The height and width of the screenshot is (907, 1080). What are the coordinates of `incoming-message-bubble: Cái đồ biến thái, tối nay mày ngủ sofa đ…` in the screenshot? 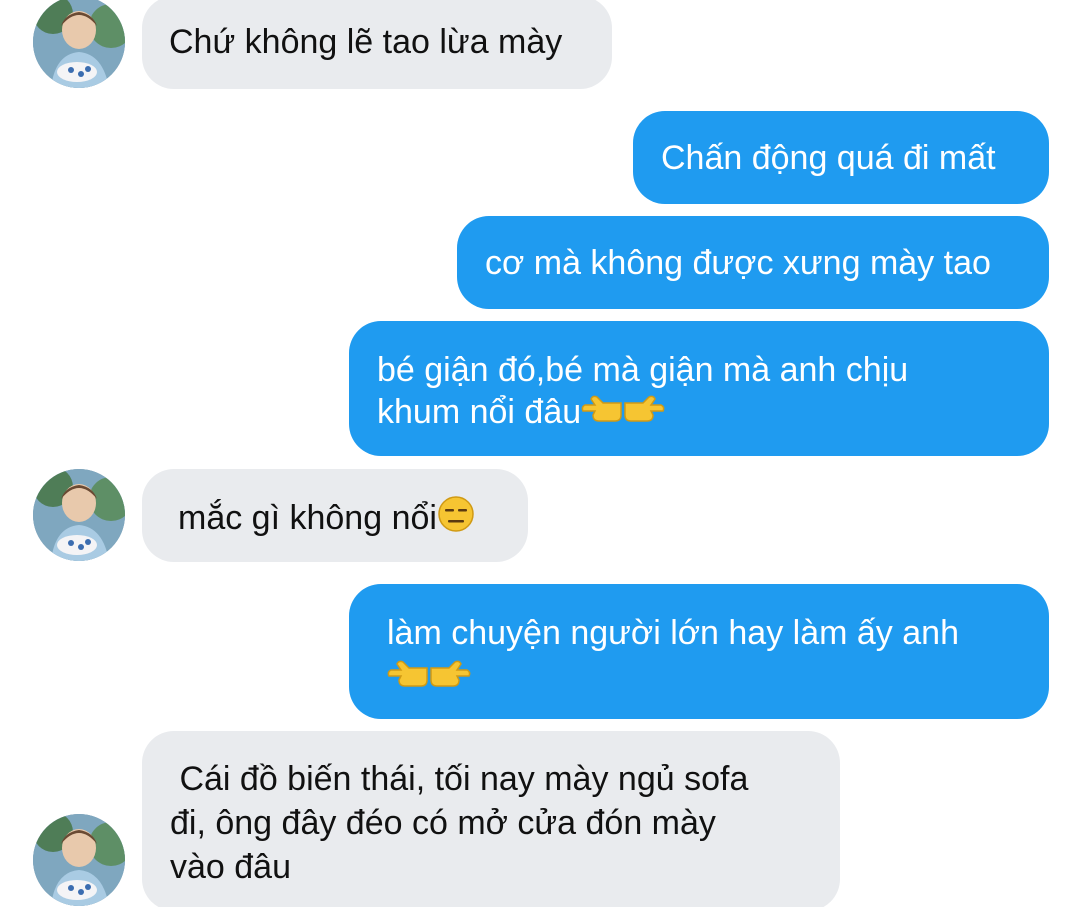 It's located at (491, 819).